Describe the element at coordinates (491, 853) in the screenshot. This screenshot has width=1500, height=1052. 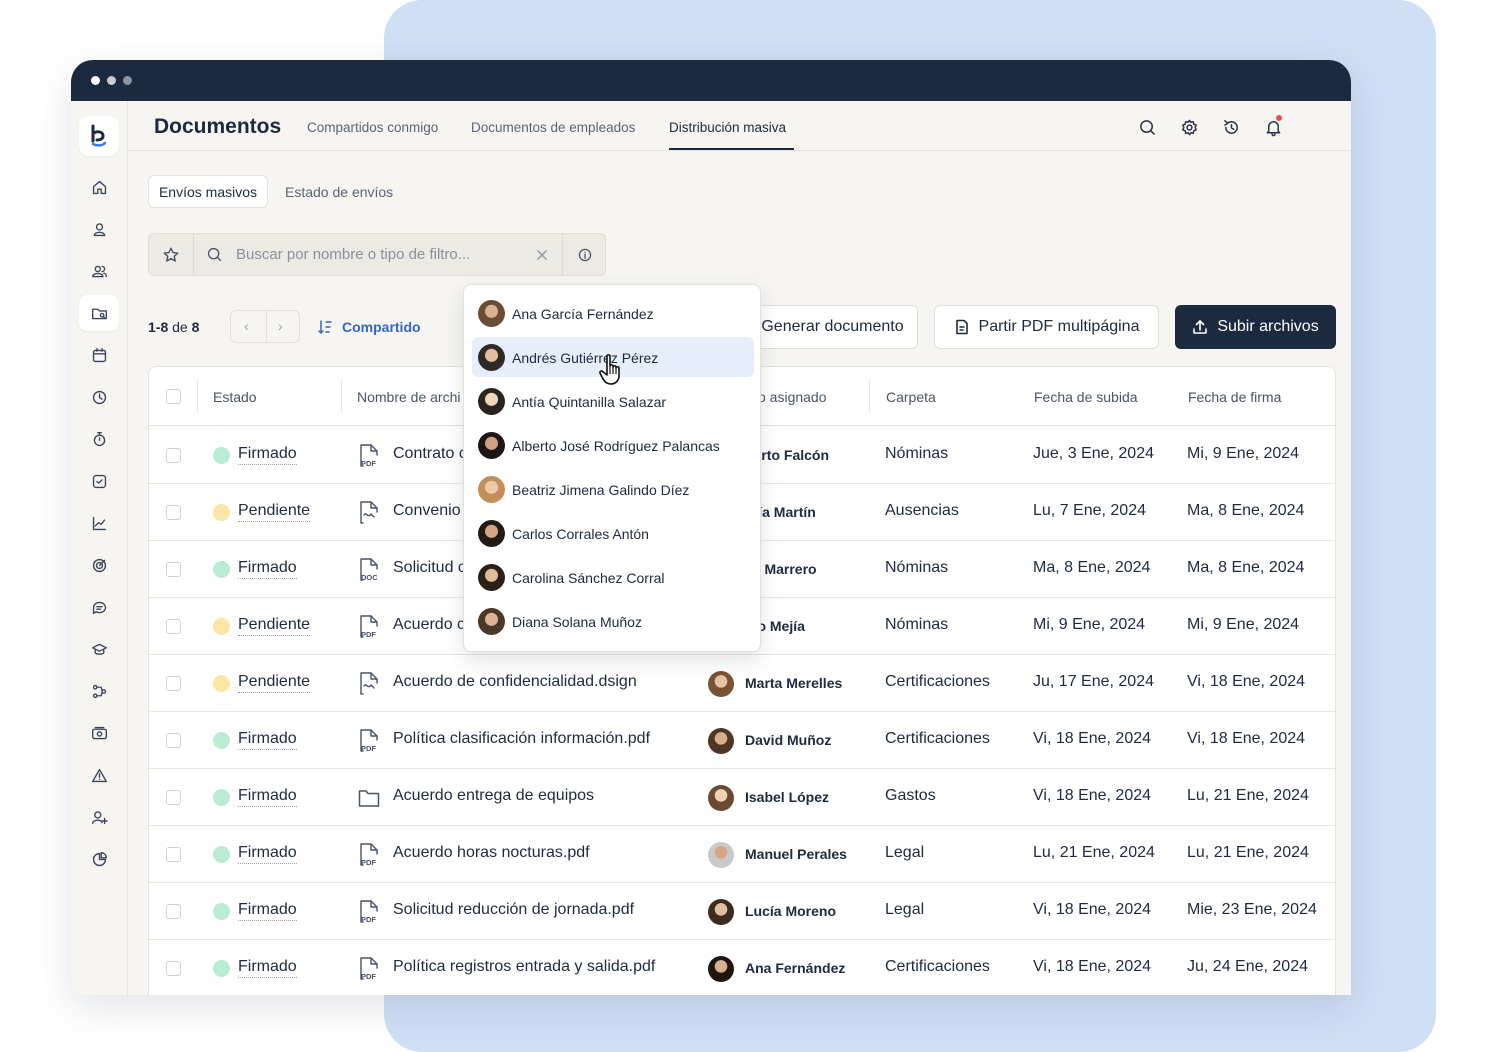
I see `file-name: Acuerdo horas nocturas.pdf` at that location.